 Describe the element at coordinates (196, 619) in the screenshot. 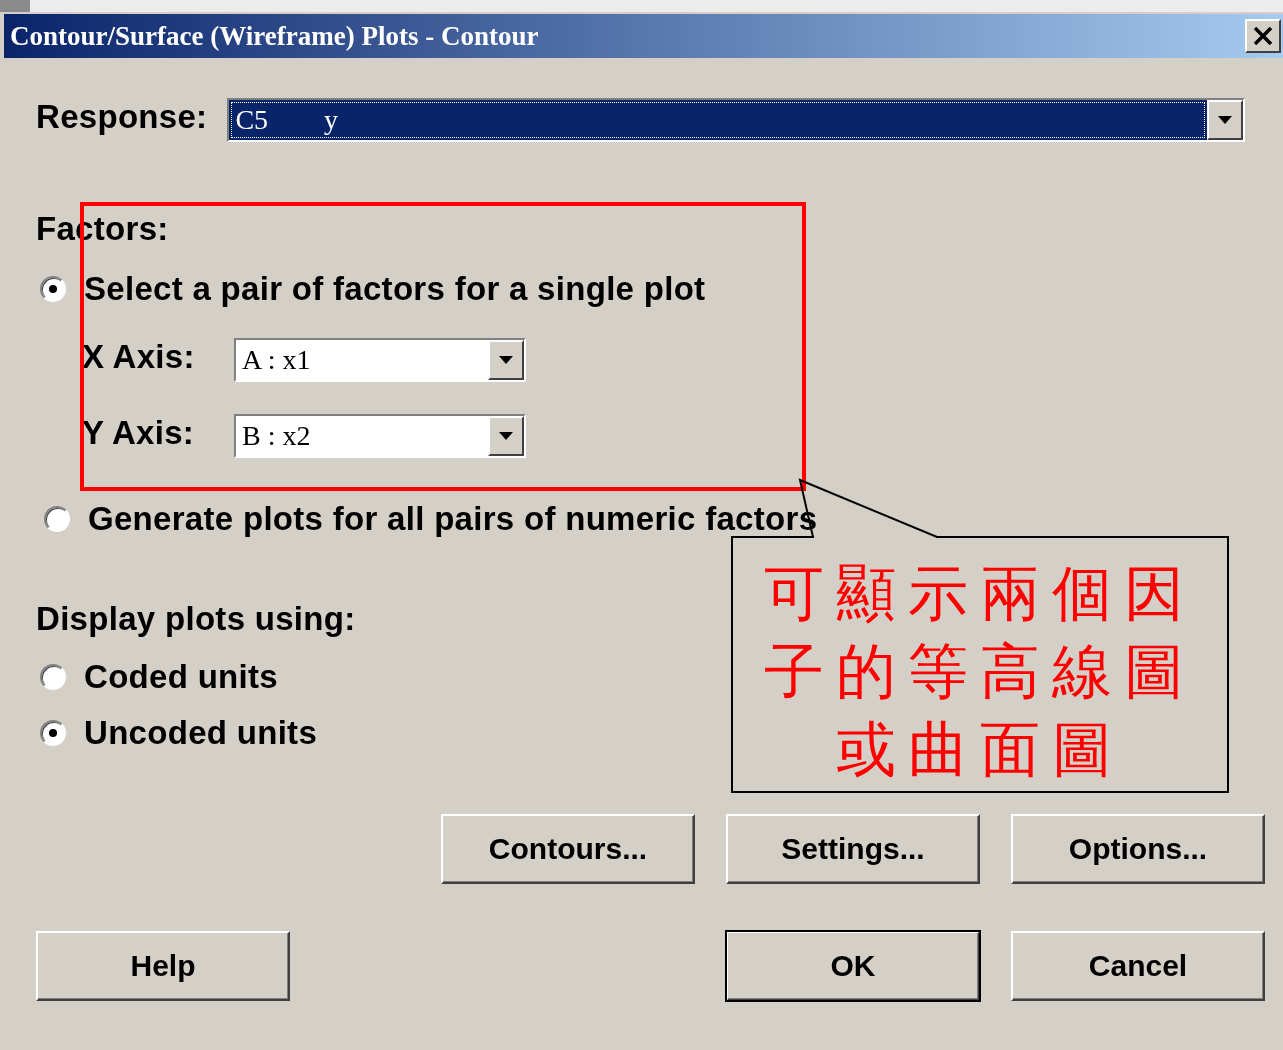

I see `section-label: Display plots using:` at that location.